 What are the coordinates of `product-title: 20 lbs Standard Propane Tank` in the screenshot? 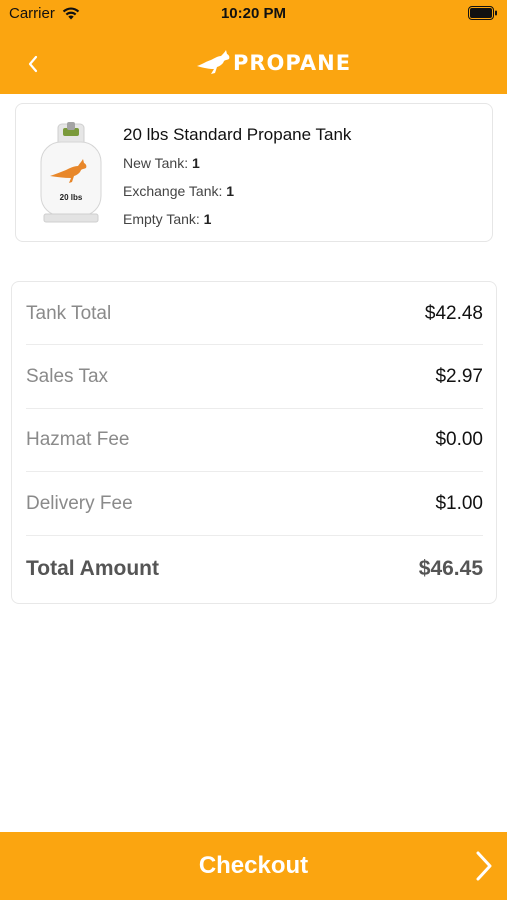 It's located at (237, 134).